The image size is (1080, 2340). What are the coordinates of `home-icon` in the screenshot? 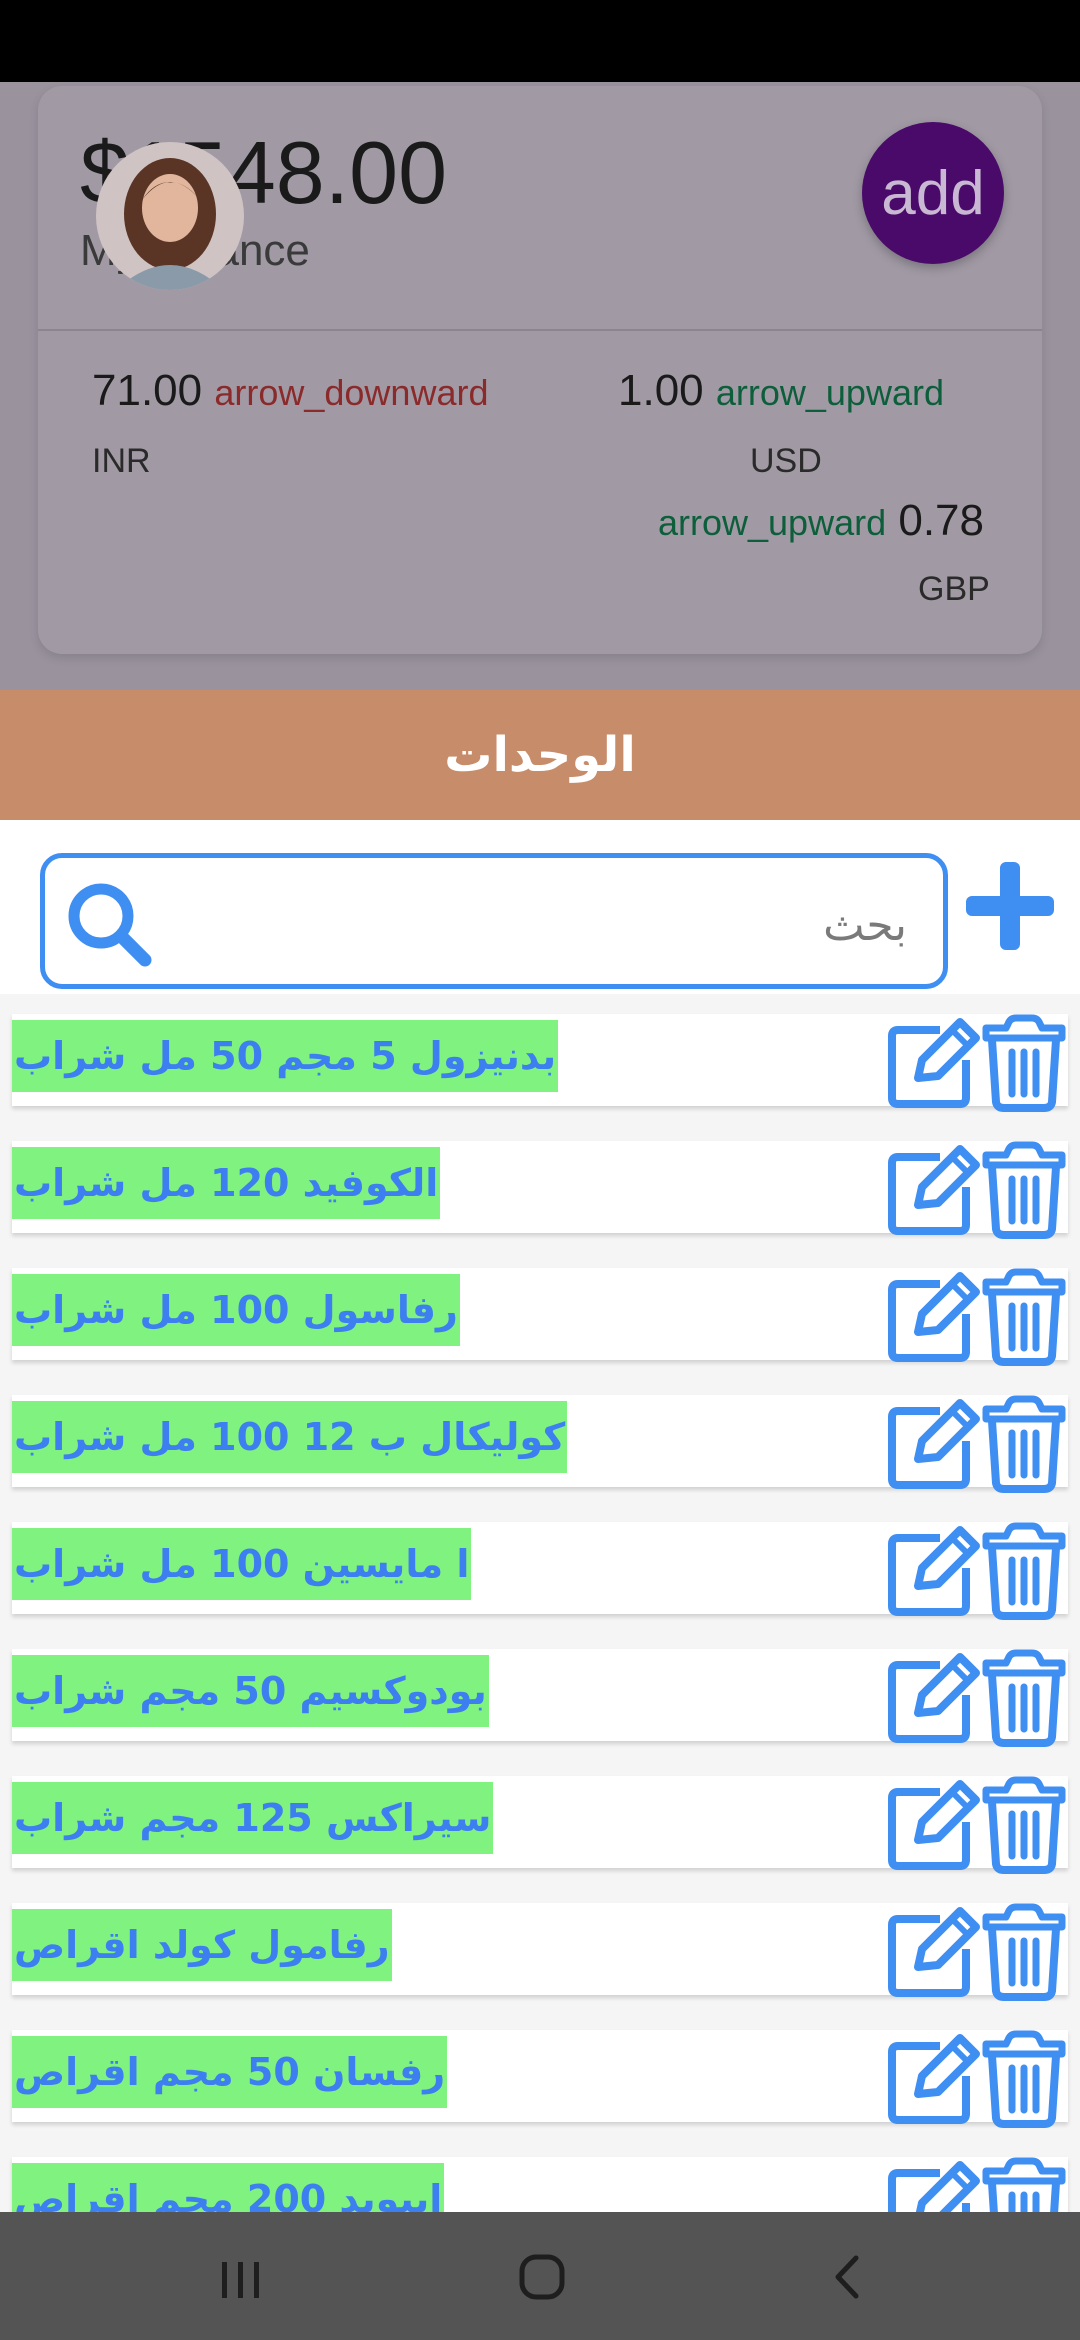 It's located at (542, 2277).